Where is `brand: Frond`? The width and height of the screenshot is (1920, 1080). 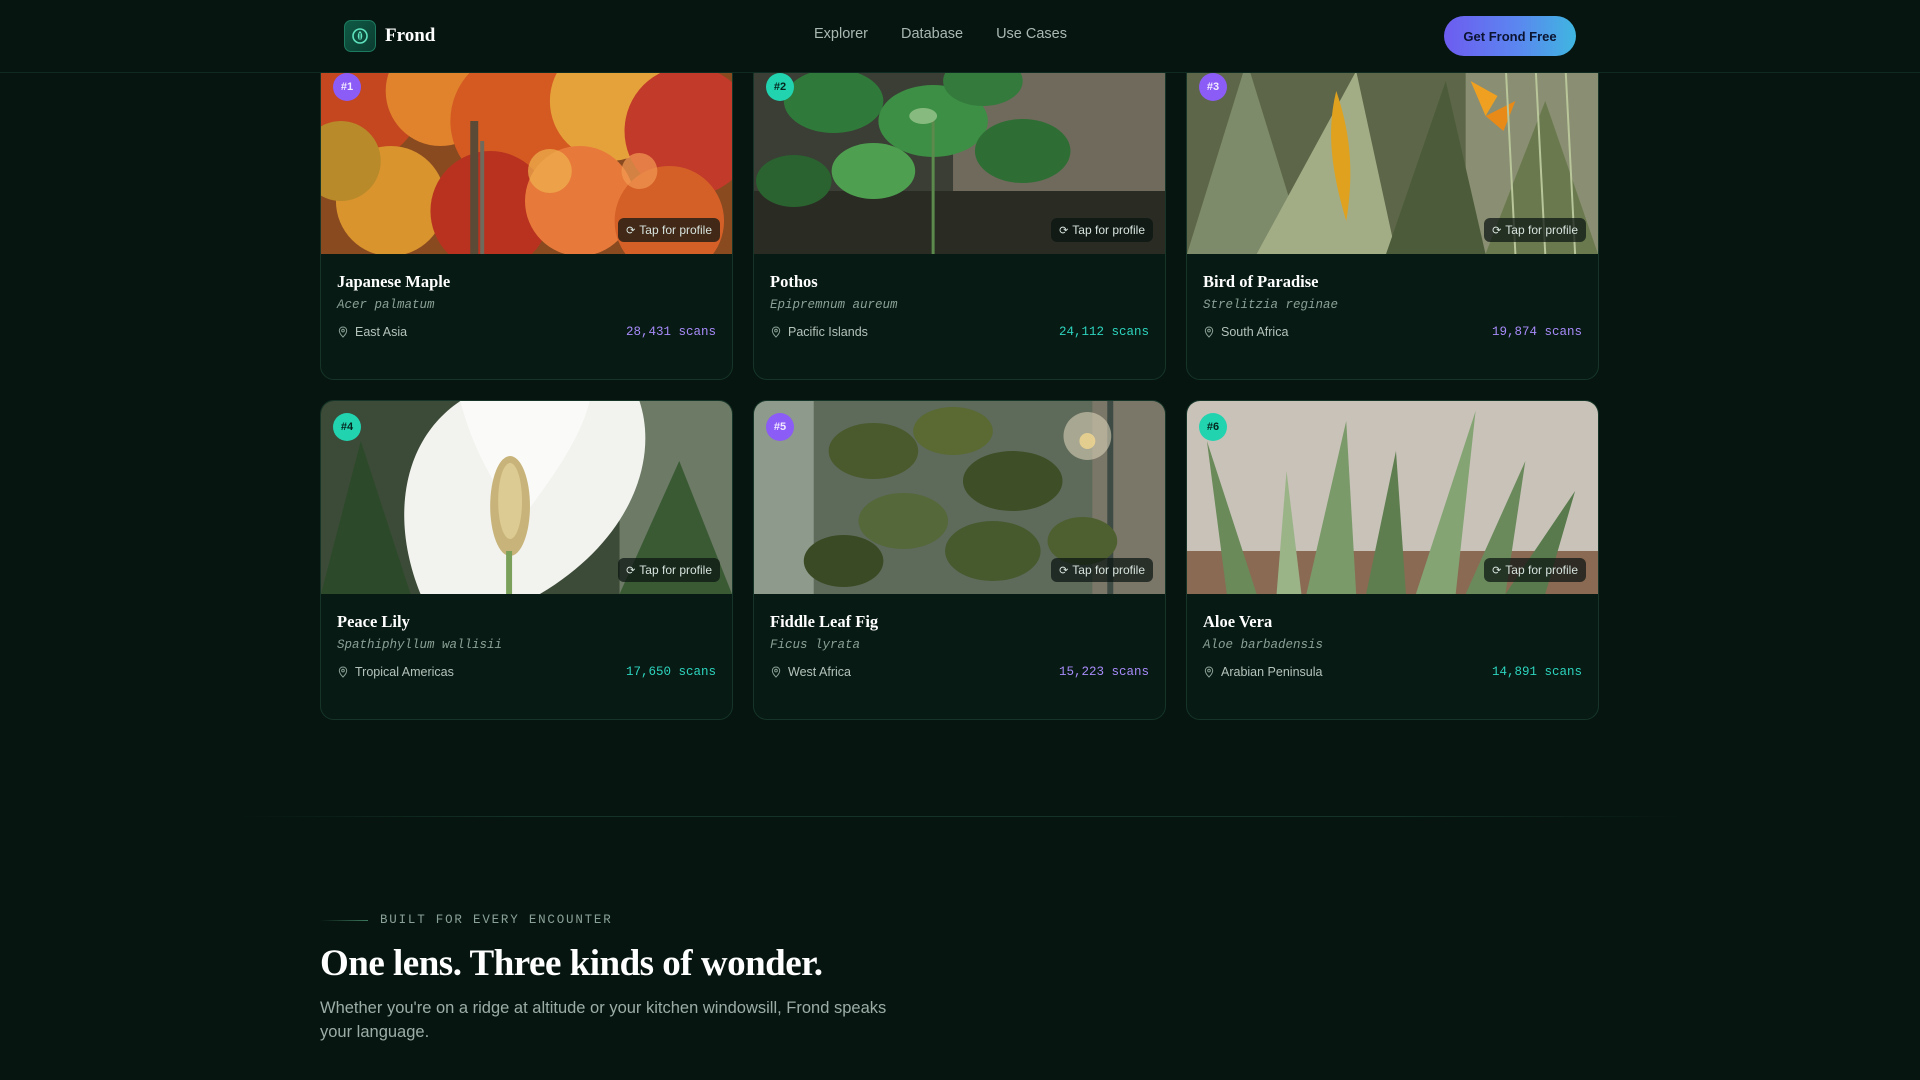 brand: Frond is located at coordinates (389, 36).